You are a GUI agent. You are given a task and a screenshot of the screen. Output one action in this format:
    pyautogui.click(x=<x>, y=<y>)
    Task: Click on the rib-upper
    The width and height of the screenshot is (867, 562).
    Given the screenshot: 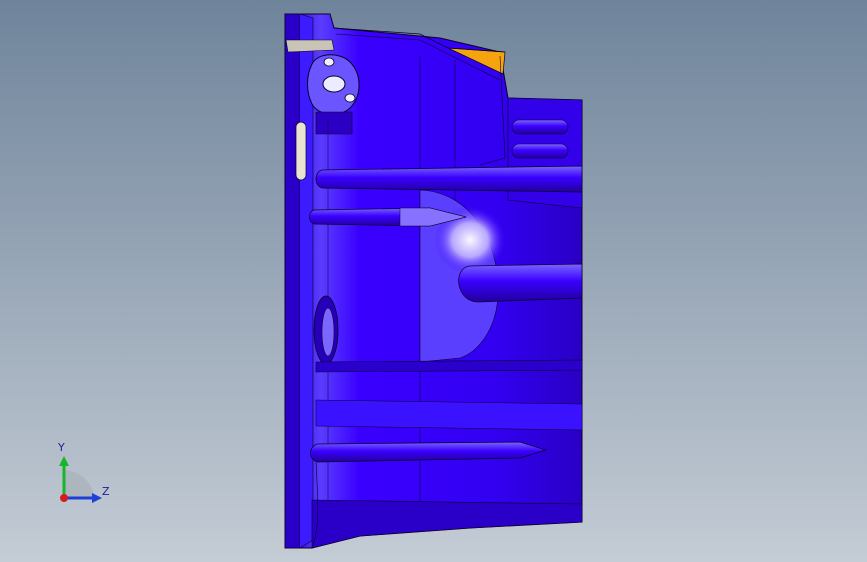 What is the action you would take?
    pyautogui.click(x=449, y=179)
    